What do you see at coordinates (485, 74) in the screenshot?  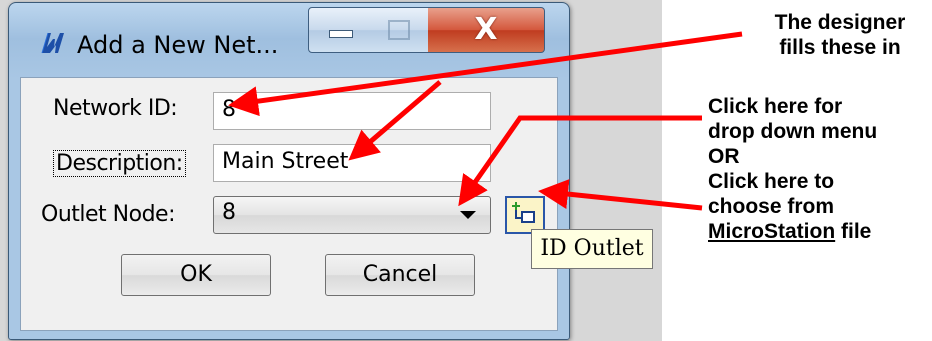 I see `arrow-to-network-id` at bounding box center [485, 74].